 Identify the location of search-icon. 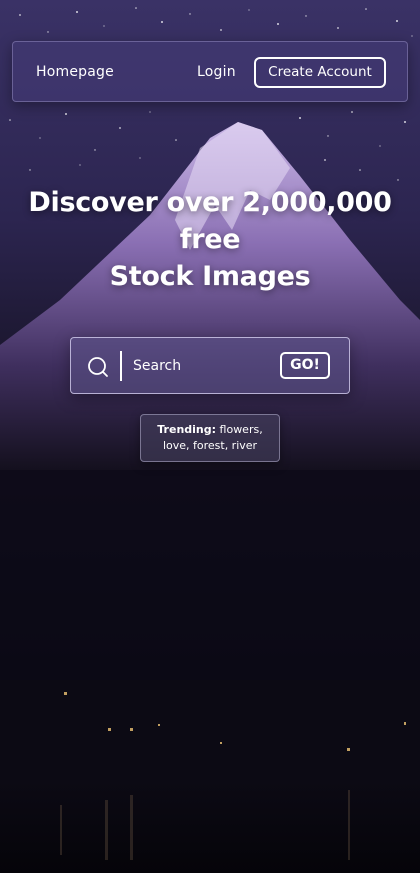
(98, 367).